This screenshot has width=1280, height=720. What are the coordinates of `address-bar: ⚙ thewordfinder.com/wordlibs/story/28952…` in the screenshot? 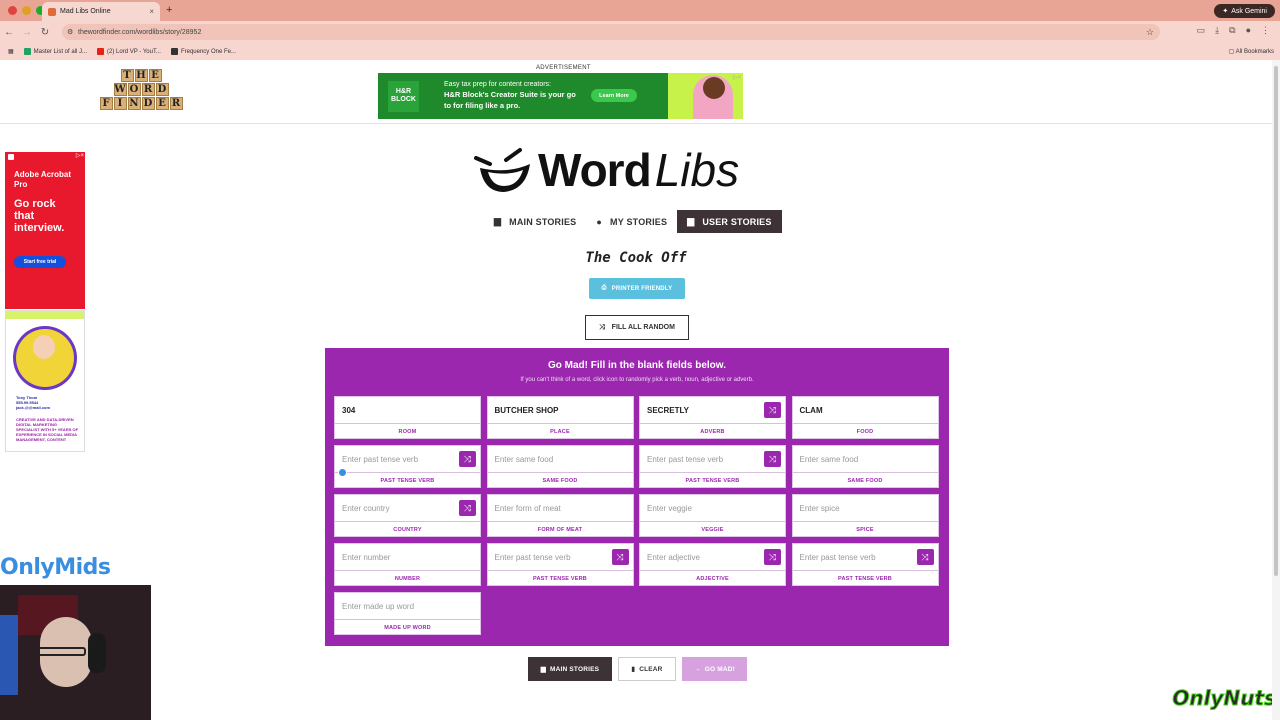 It's located at (611, 32).